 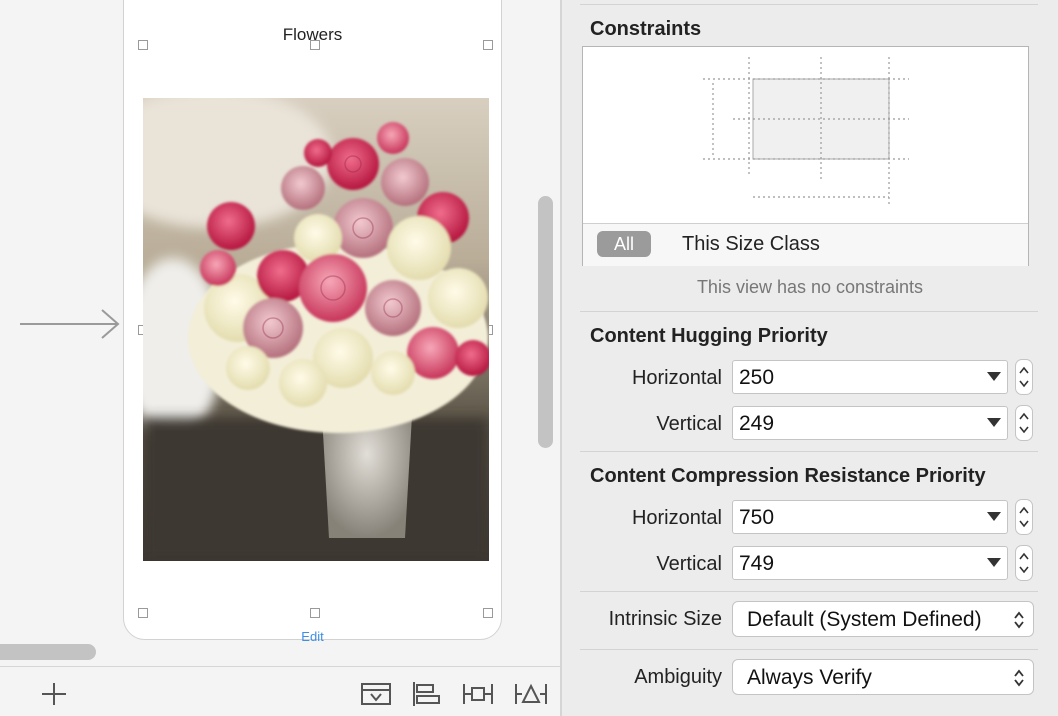 I want to click on constraints-diagram: All This Size Class, so click(x=805, y=156).